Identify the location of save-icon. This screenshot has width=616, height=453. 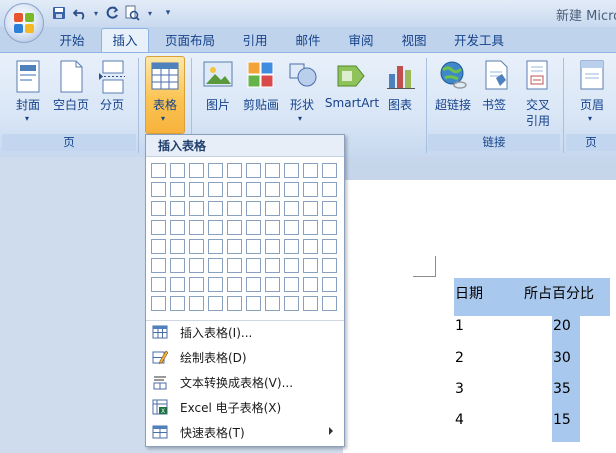
(59, 13).